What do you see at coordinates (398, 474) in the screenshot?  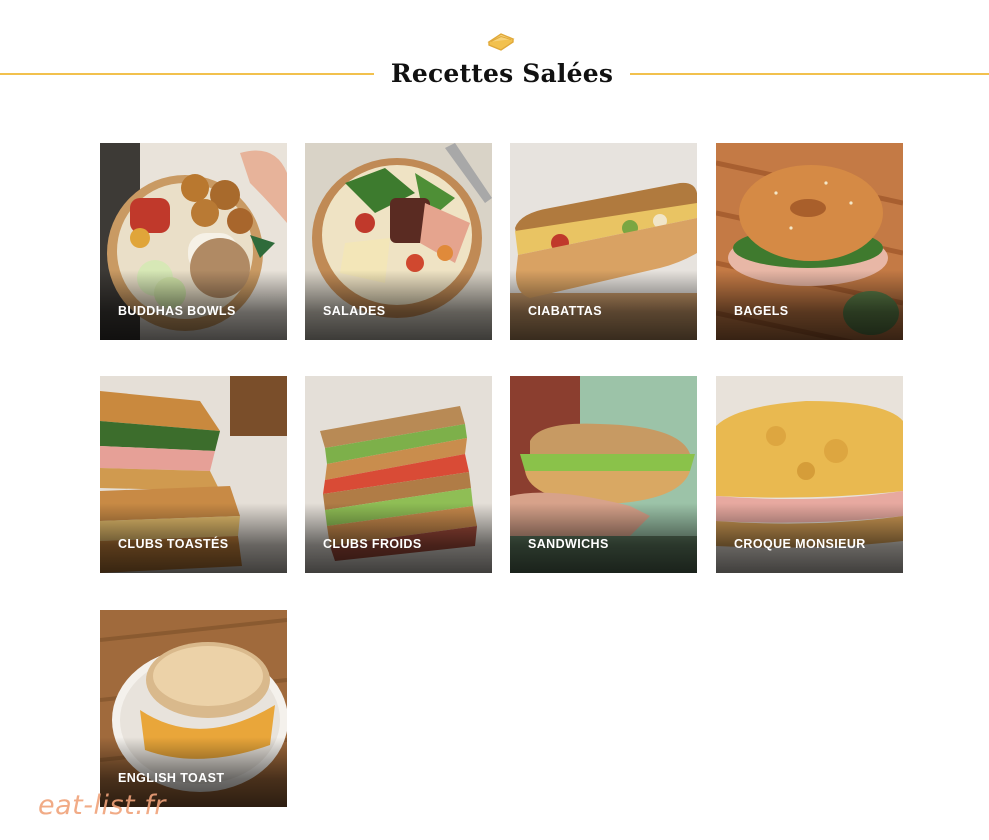 I see `category-card-clubs-froids: CLUBS FROIDS` at bounding box center [398, 474].